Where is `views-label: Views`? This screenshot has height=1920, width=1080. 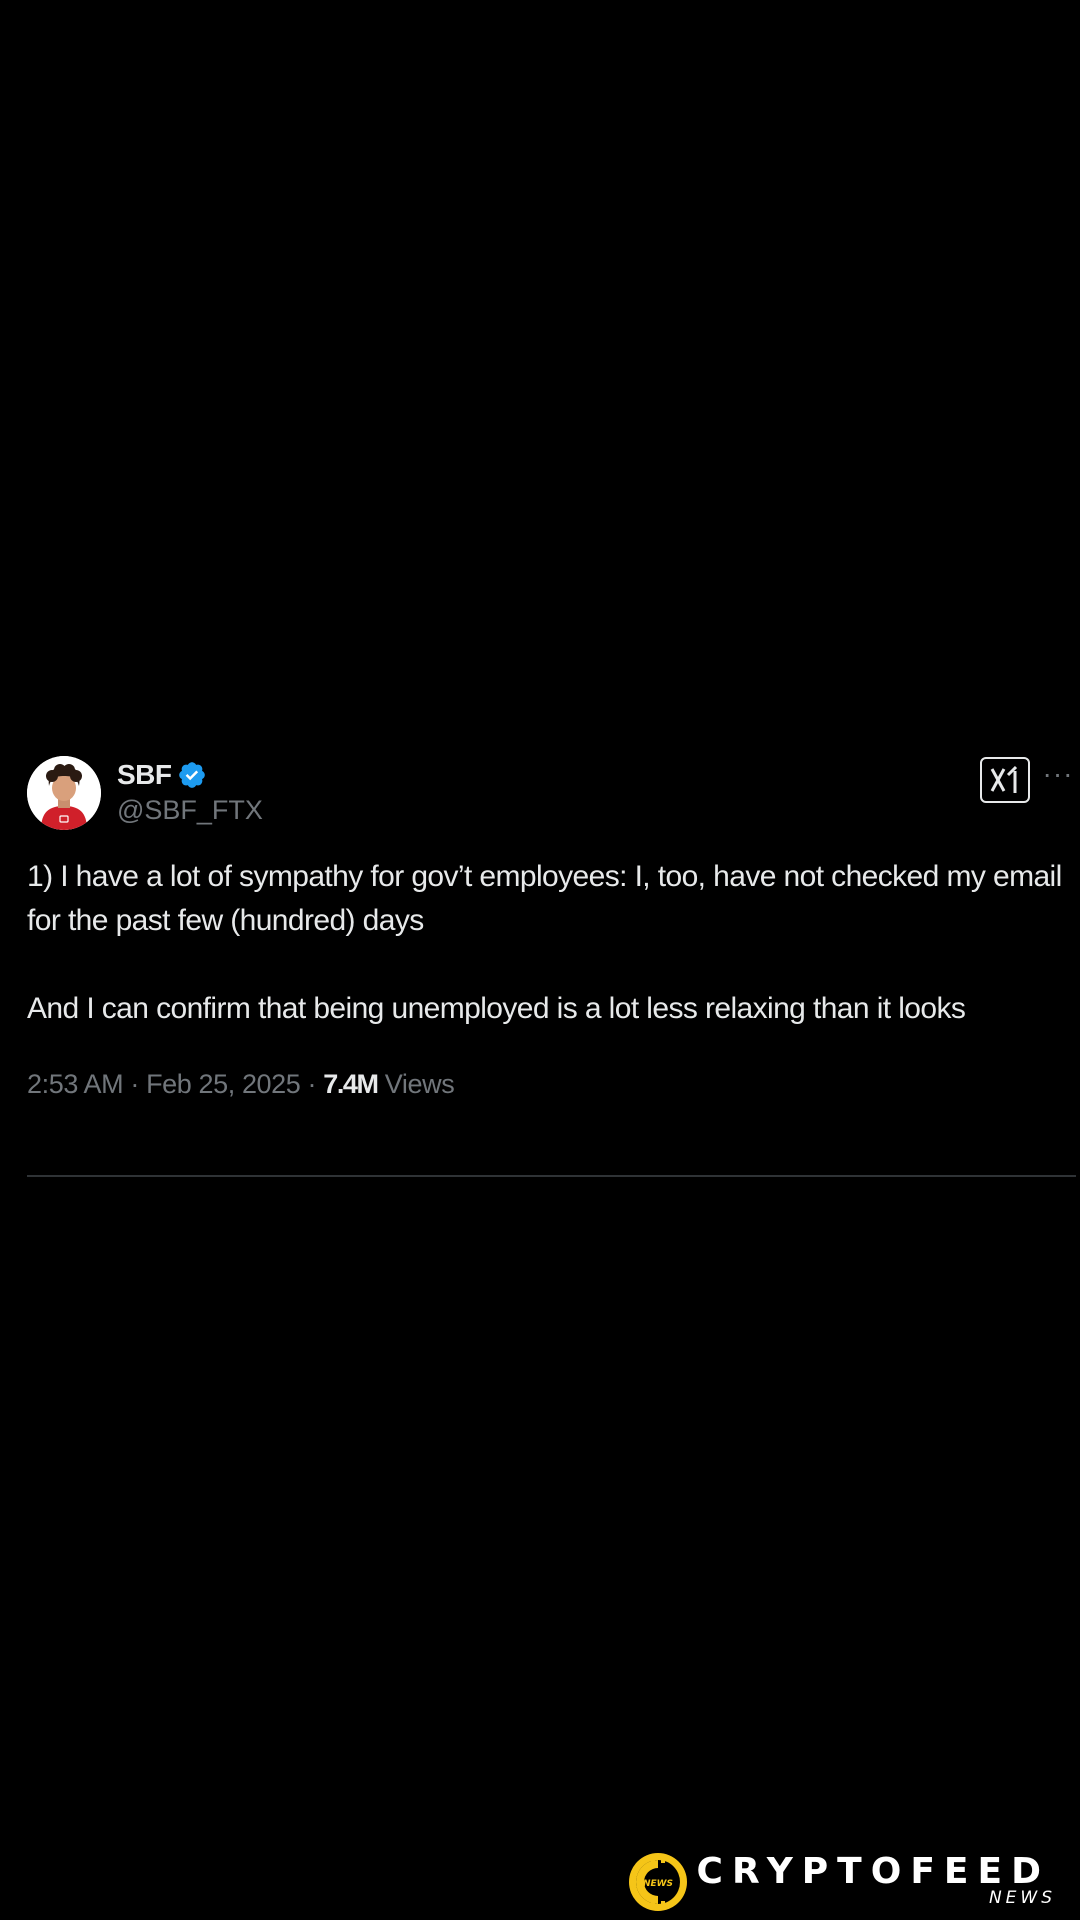 views-label: Views is located at coordinates (419, 1084).